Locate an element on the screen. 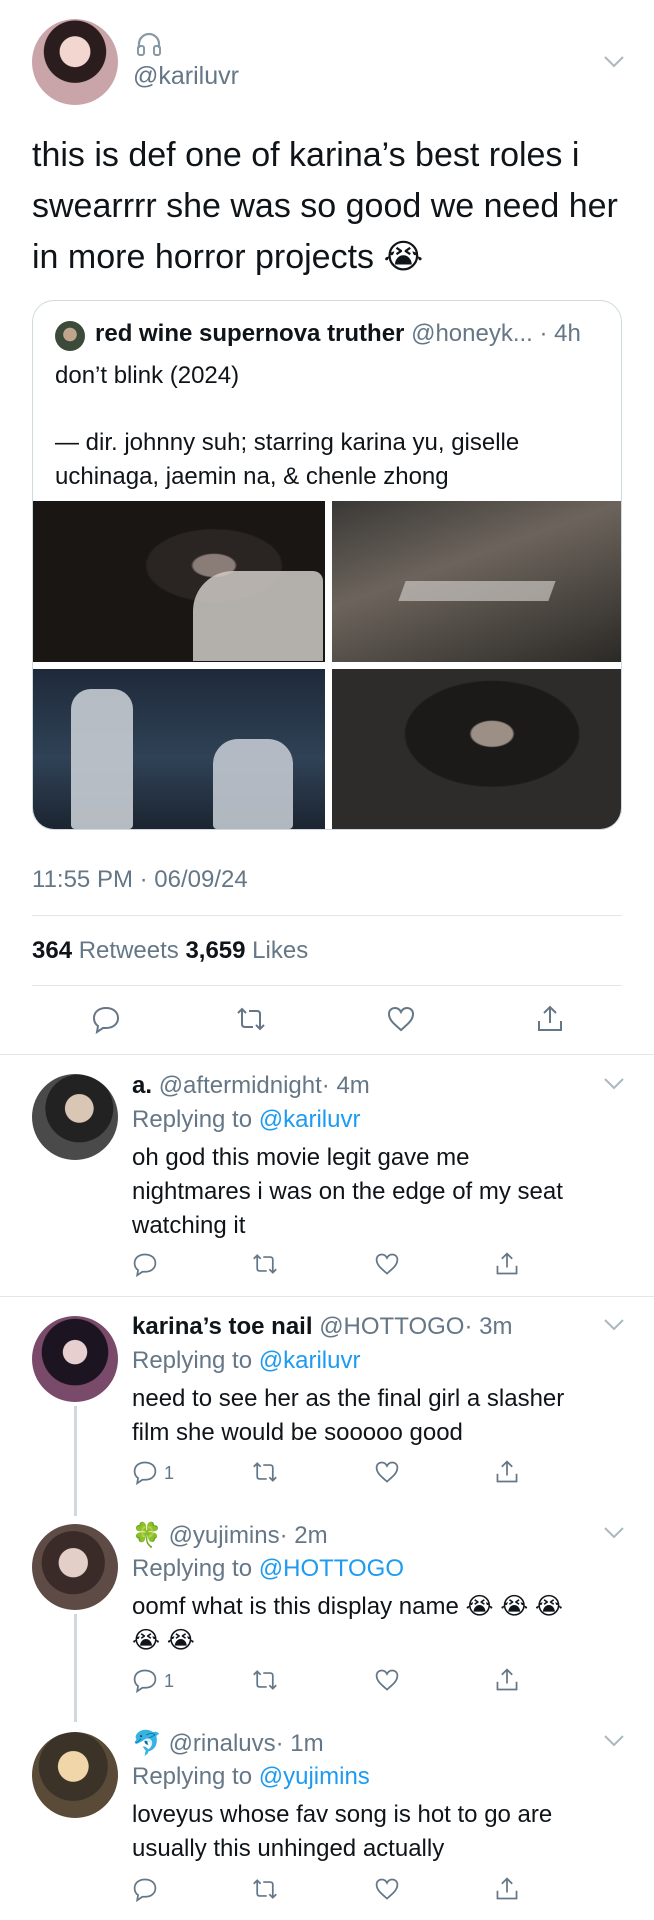 This screenshot has height=1920, width=654. author-avatar is located at coordinates (75, 62).